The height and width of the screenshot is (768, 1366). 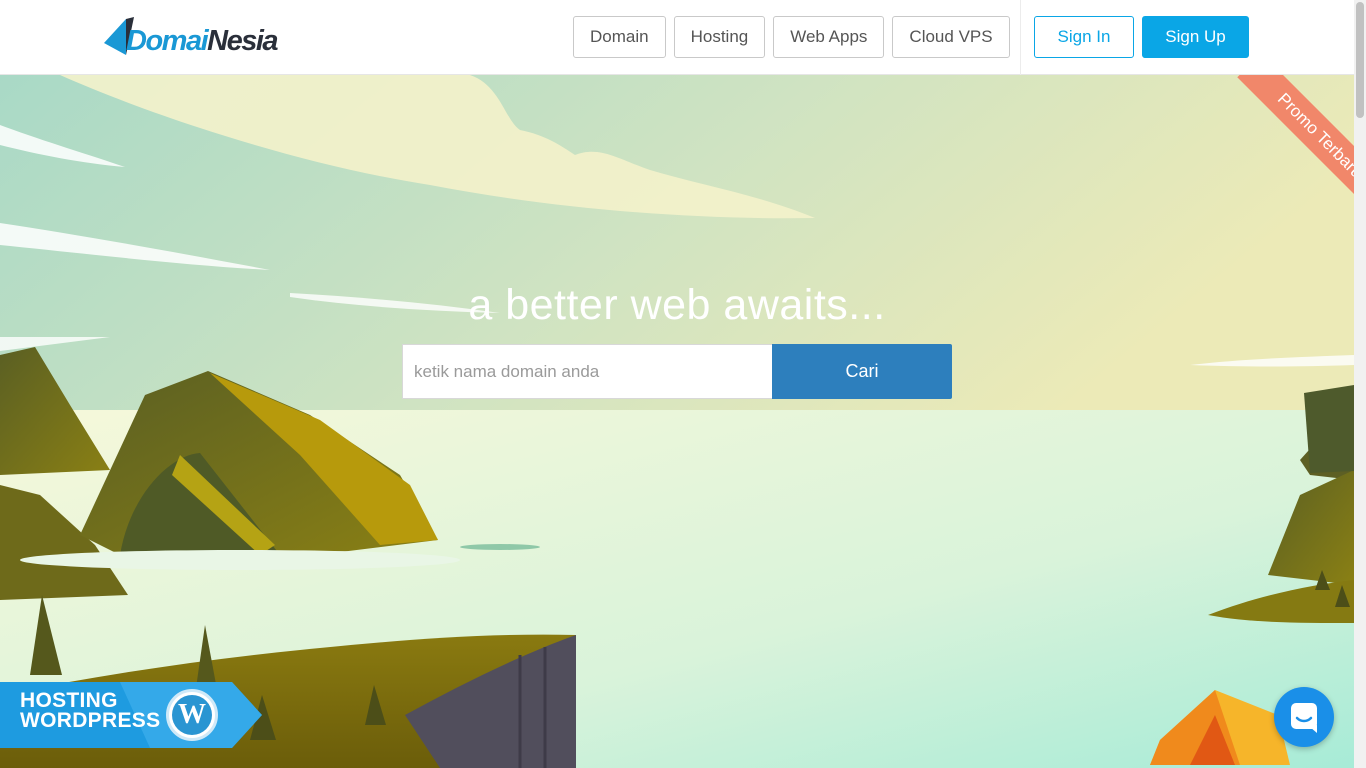 I want to click on page-scrollbar, so click(x=1360, y=384).